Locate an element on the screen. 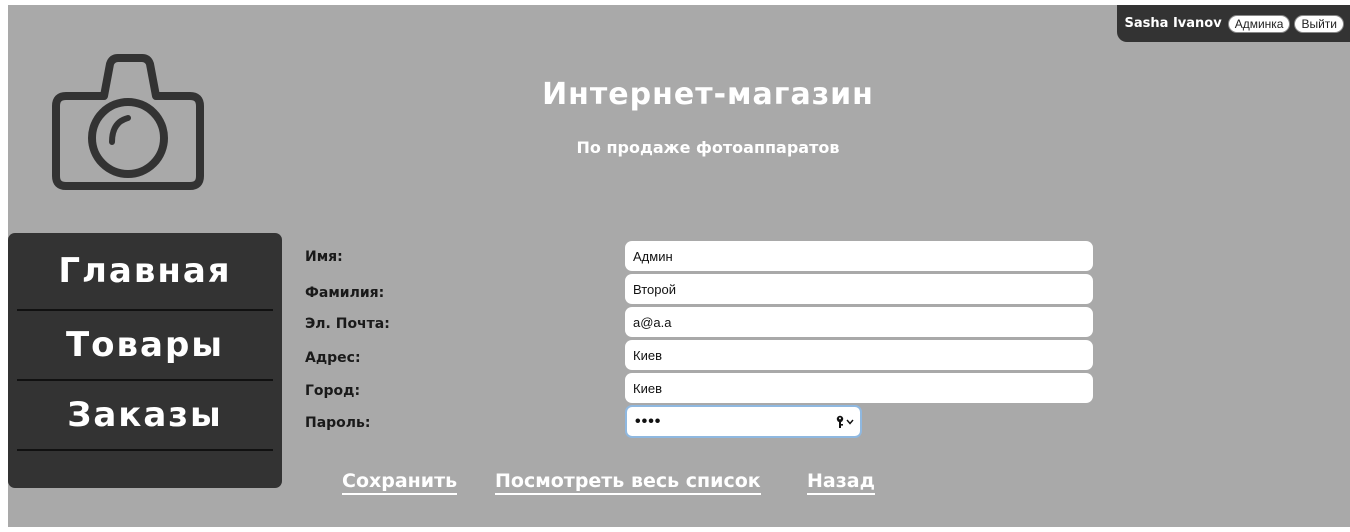 This screenshot has height=532, width=1350. last-name-label: Фамилия: is located at coordinates (345, 293).